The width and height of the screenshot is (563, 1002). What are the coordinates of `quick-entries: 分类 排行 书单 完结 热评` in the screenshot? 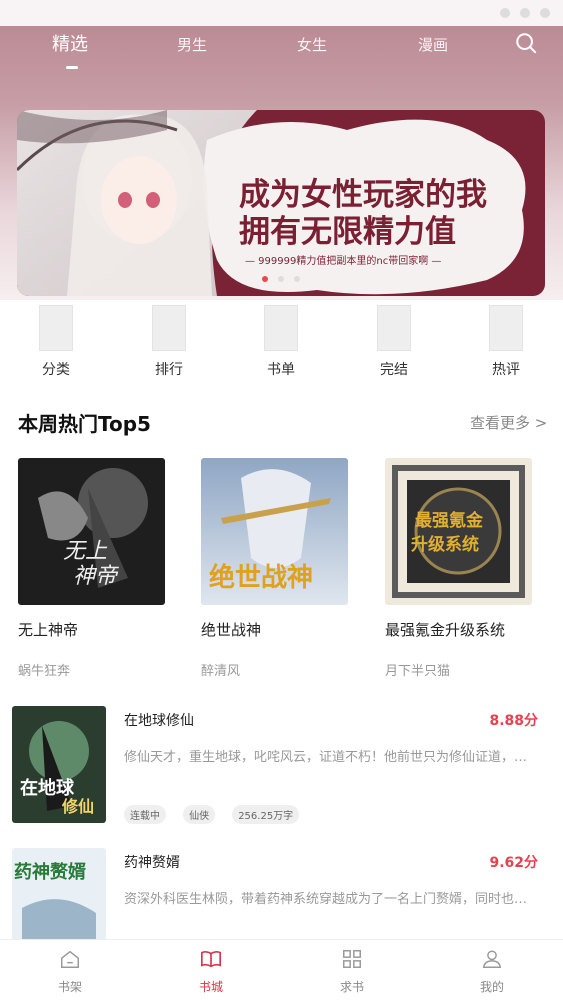 It's located at (281, 345).